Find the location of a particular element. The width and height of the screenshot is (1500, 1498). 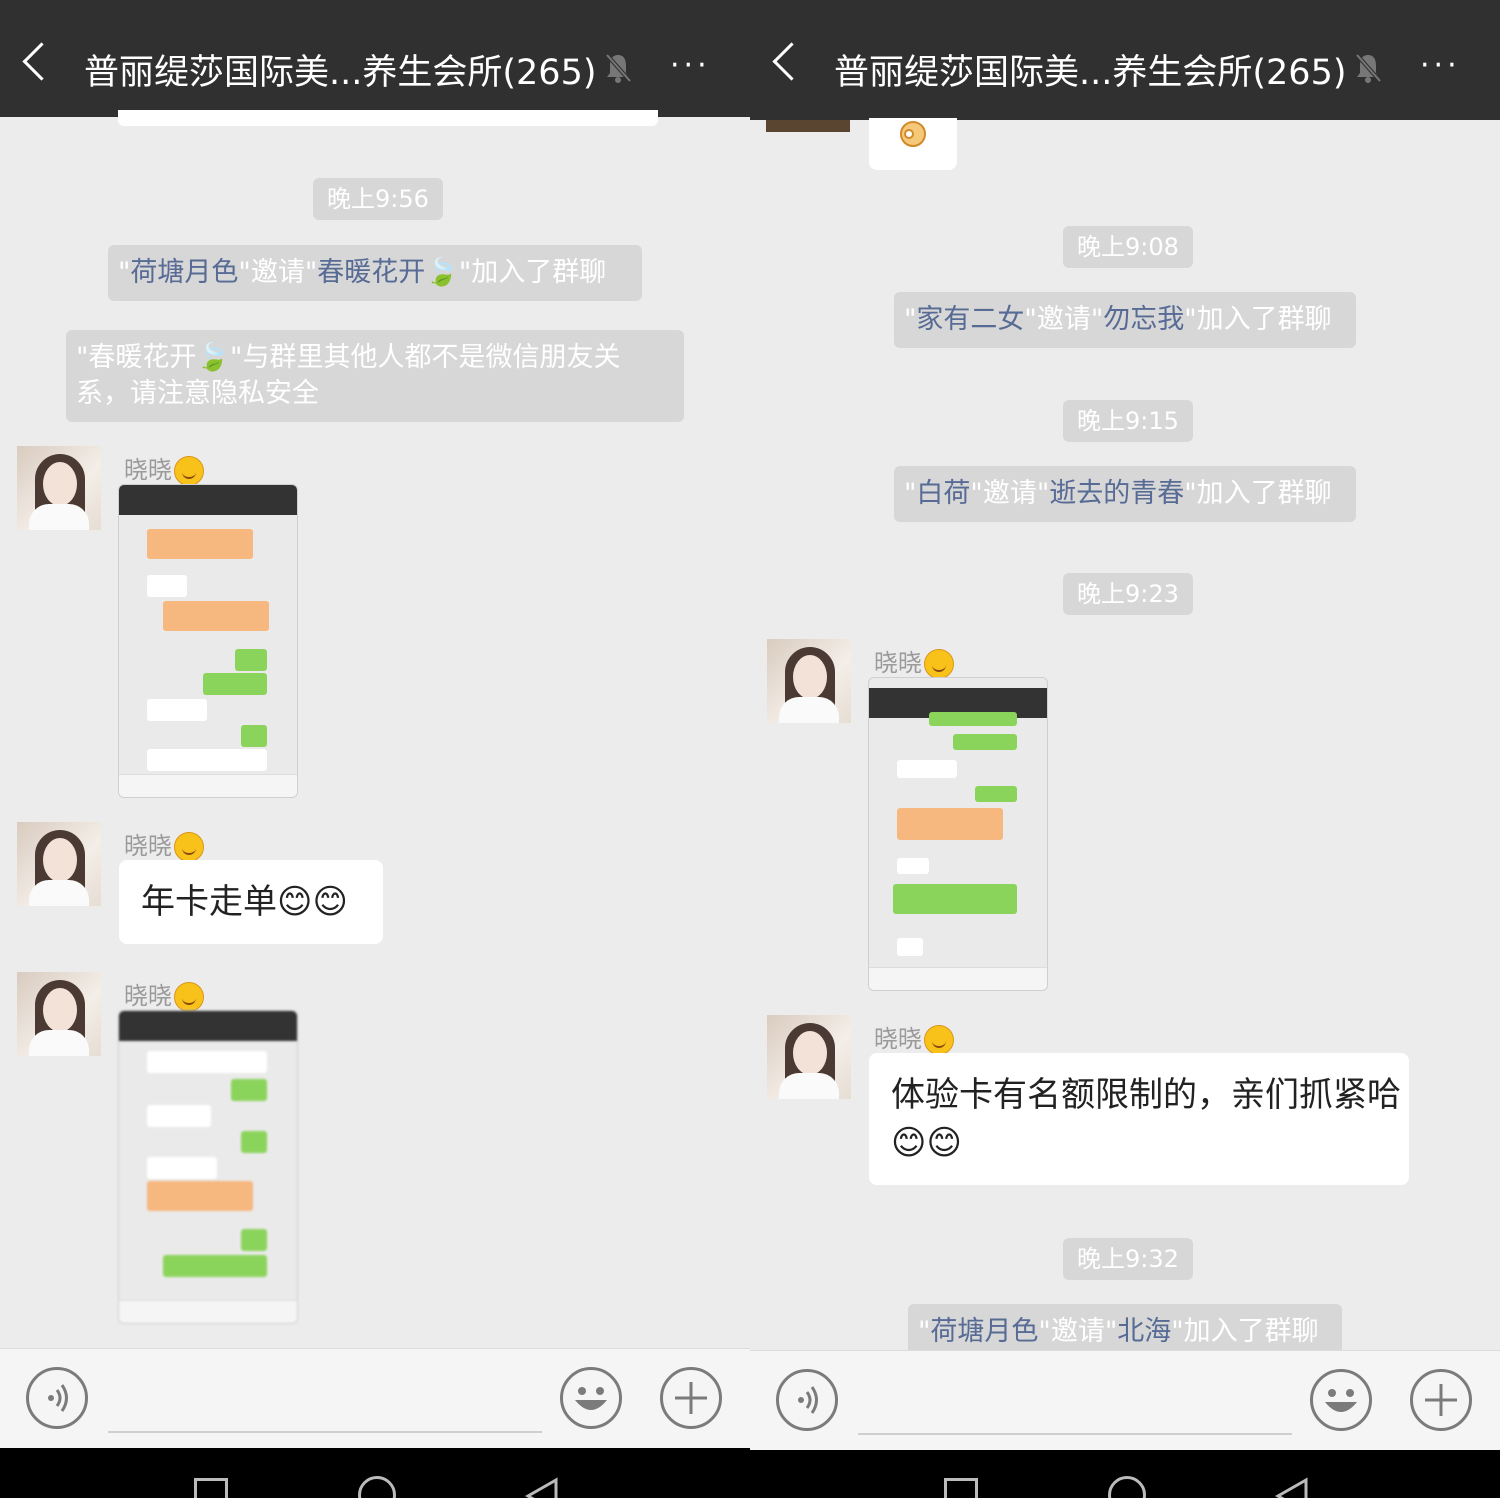

member-name-link: 逝去的青春 is located at coordinates (1116, 493).